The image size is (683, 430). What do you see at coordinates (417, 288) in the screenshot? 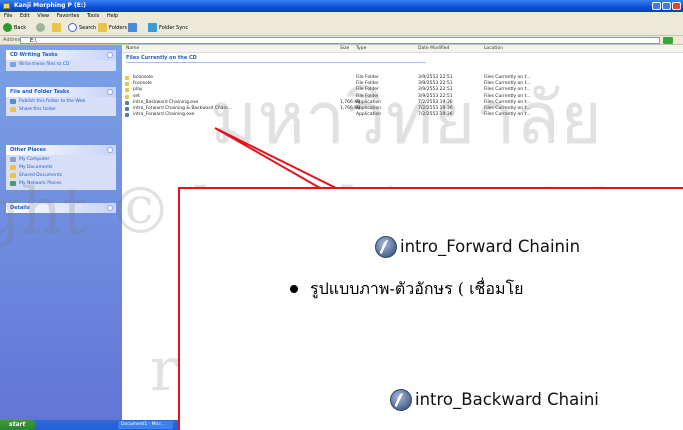
I see `callout-bullet-text: รูปแบบภาพ-ตัวอักษร ( เชื่อมโย` at bounding box center [417, 288].